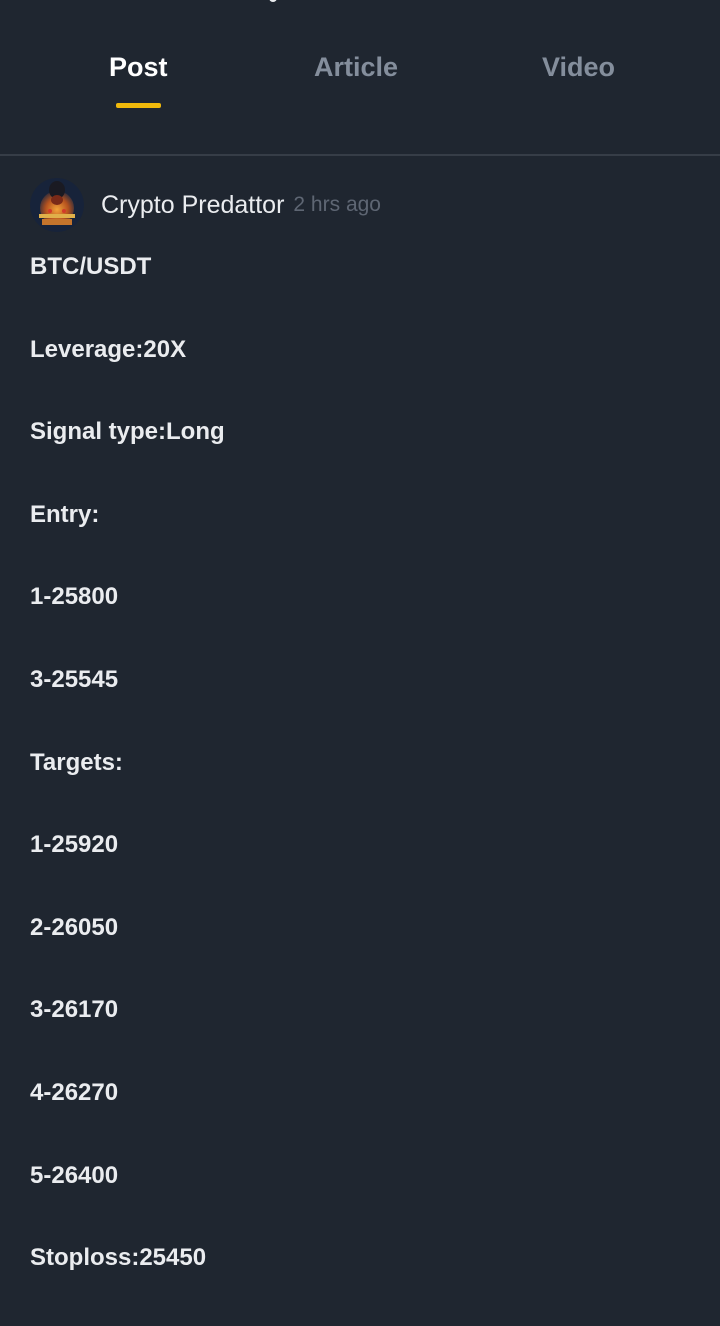 This screenshot has width=720, height=1326. What do you see at coordinates (76, 762) in the screenshot?
I see `post-line: Targets:` at bounding box center [76, 762].